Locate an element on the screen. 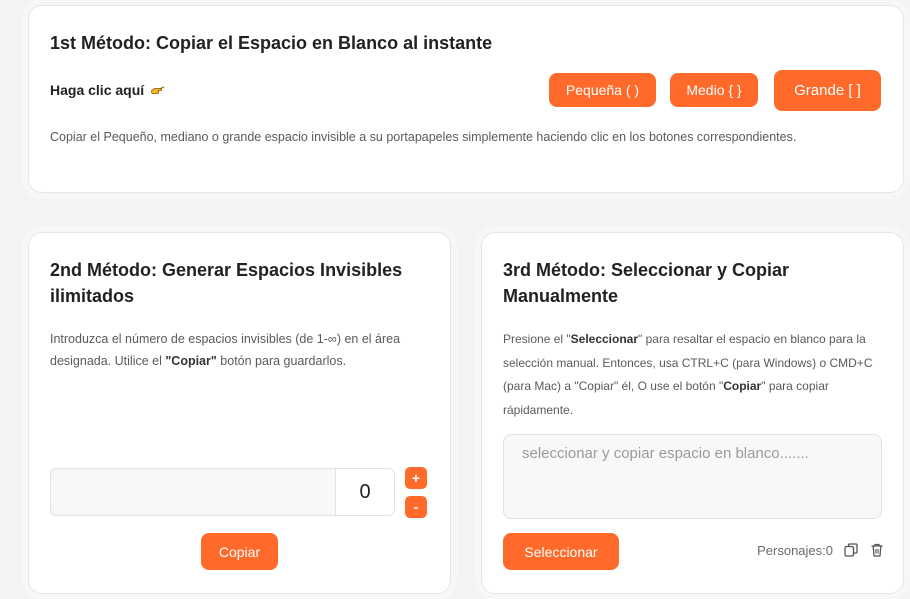 Image resolution: width=910 pixels, height=599 pixels. method3-desc-bold-copy: Copiar is located at coordinates (742, 386).